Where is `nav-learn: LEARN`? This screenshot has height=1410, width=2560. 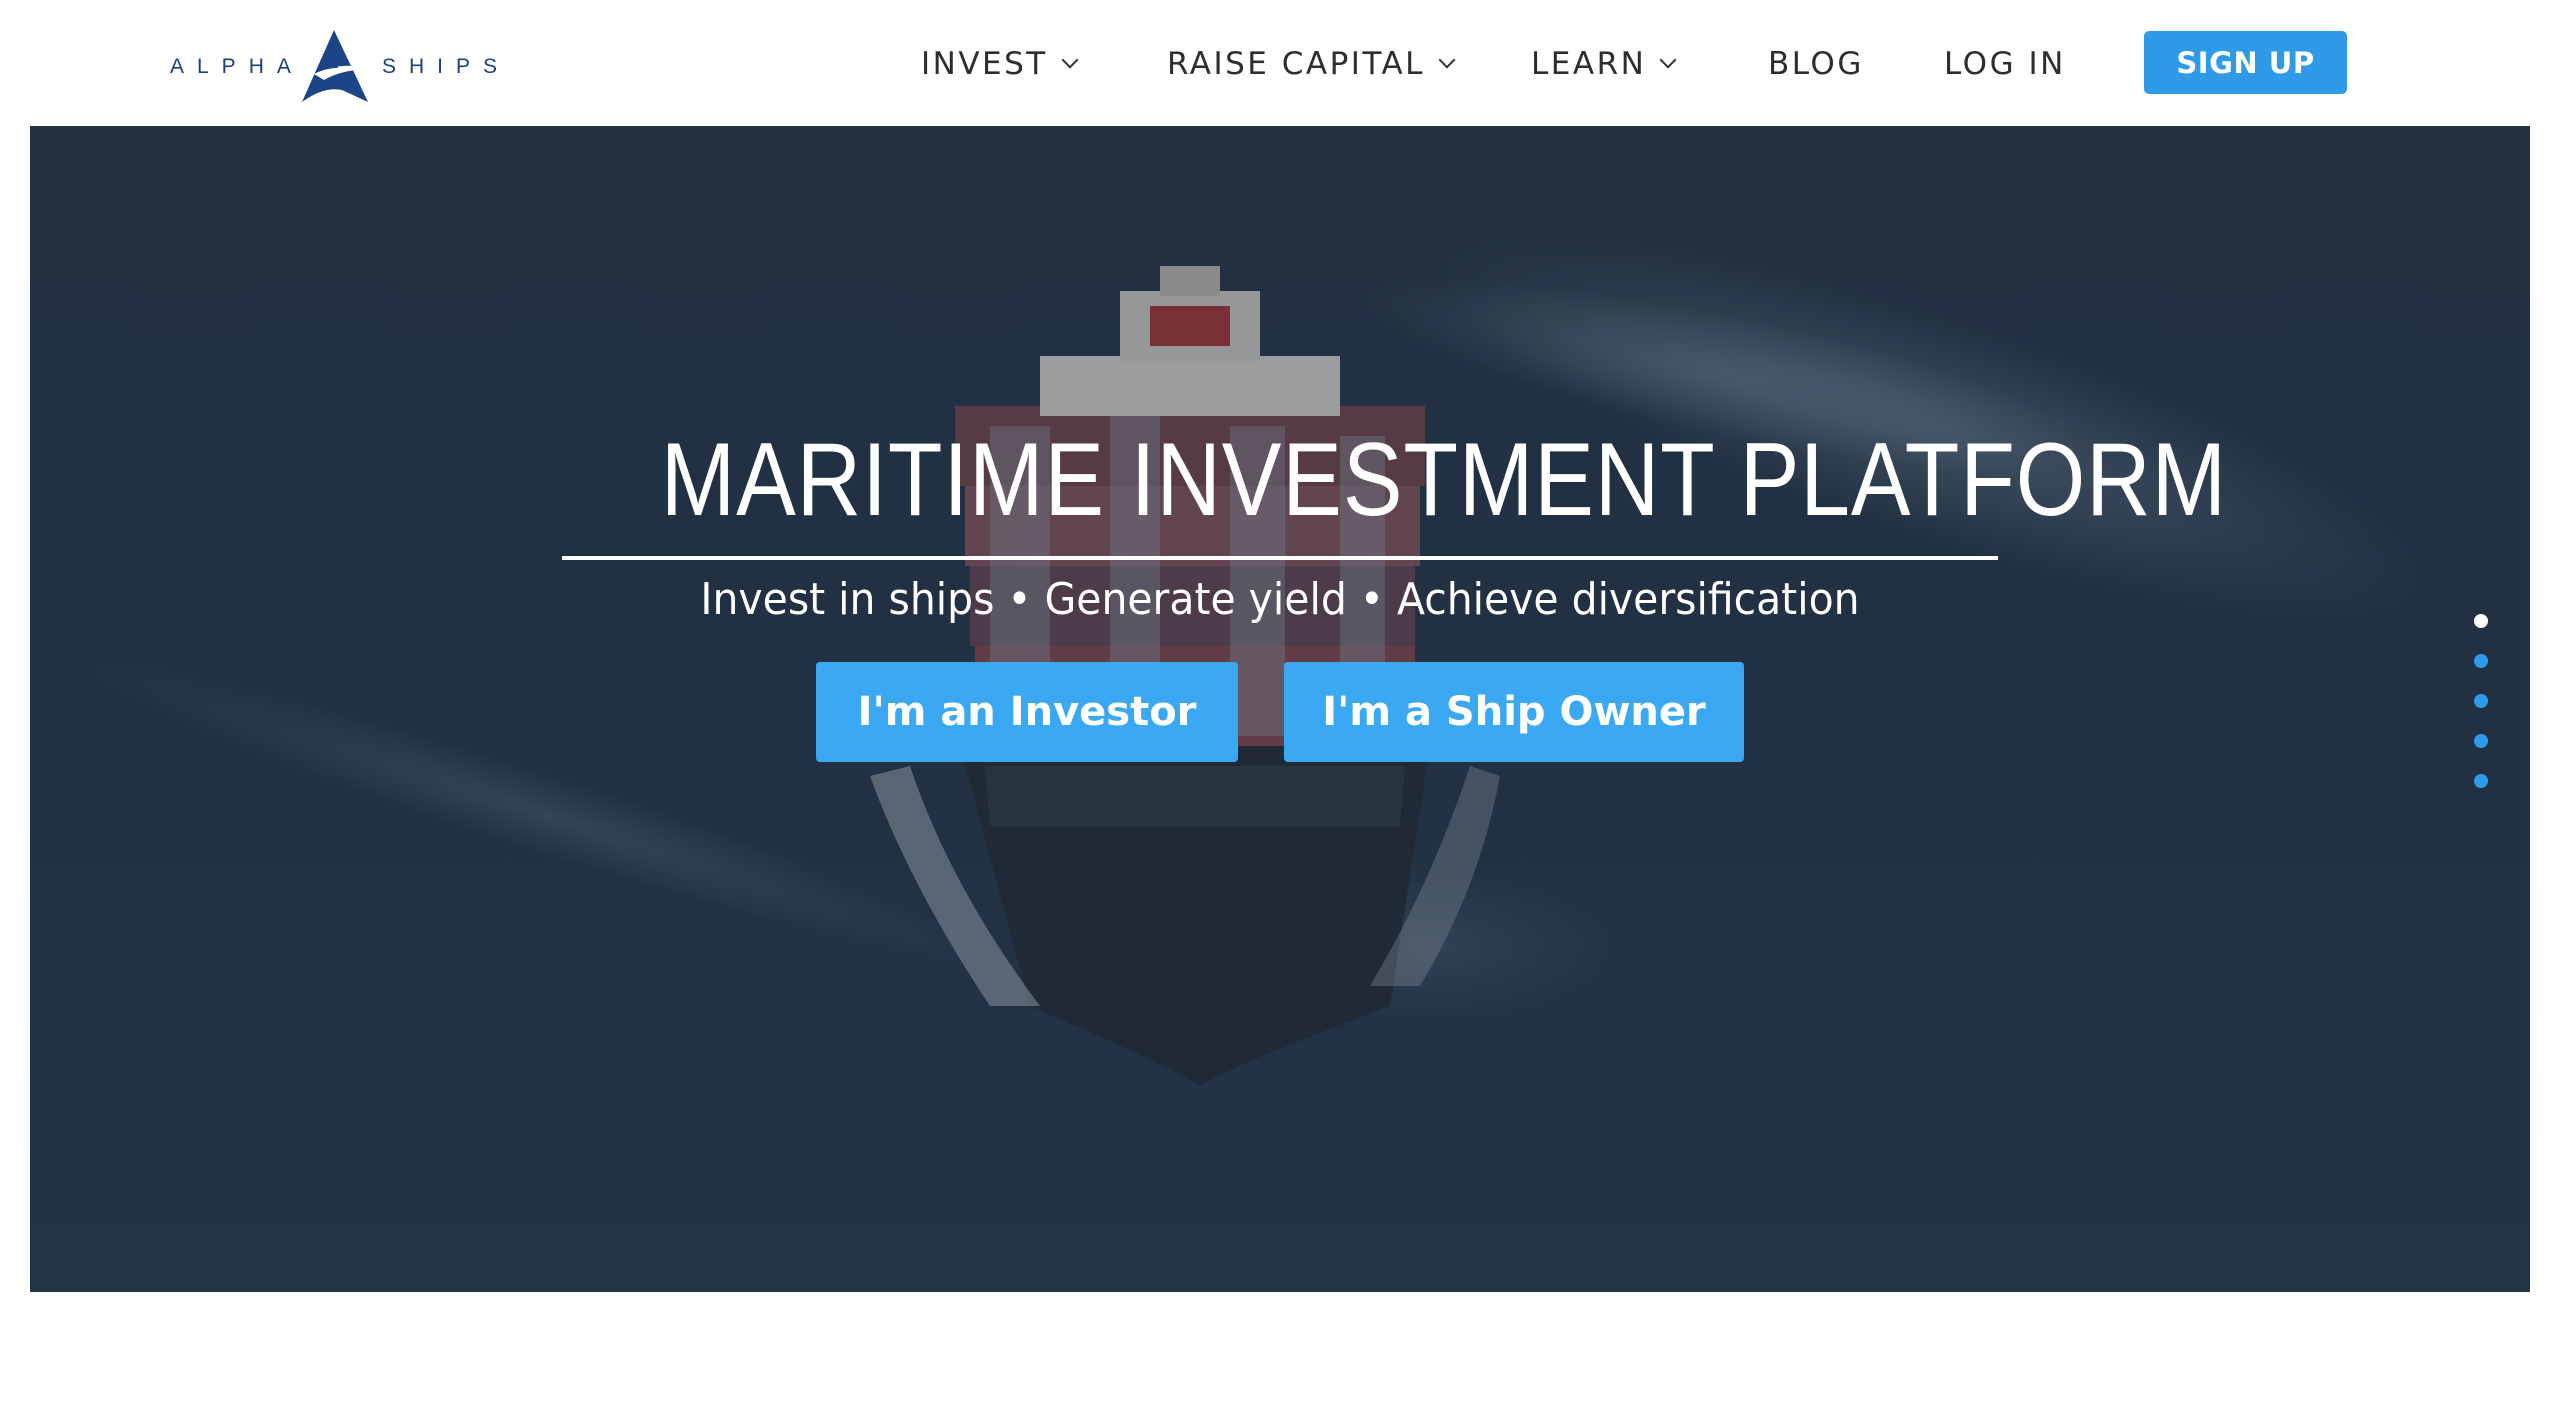 nav-learn: LEARN is located at coordinates (1604, 64).